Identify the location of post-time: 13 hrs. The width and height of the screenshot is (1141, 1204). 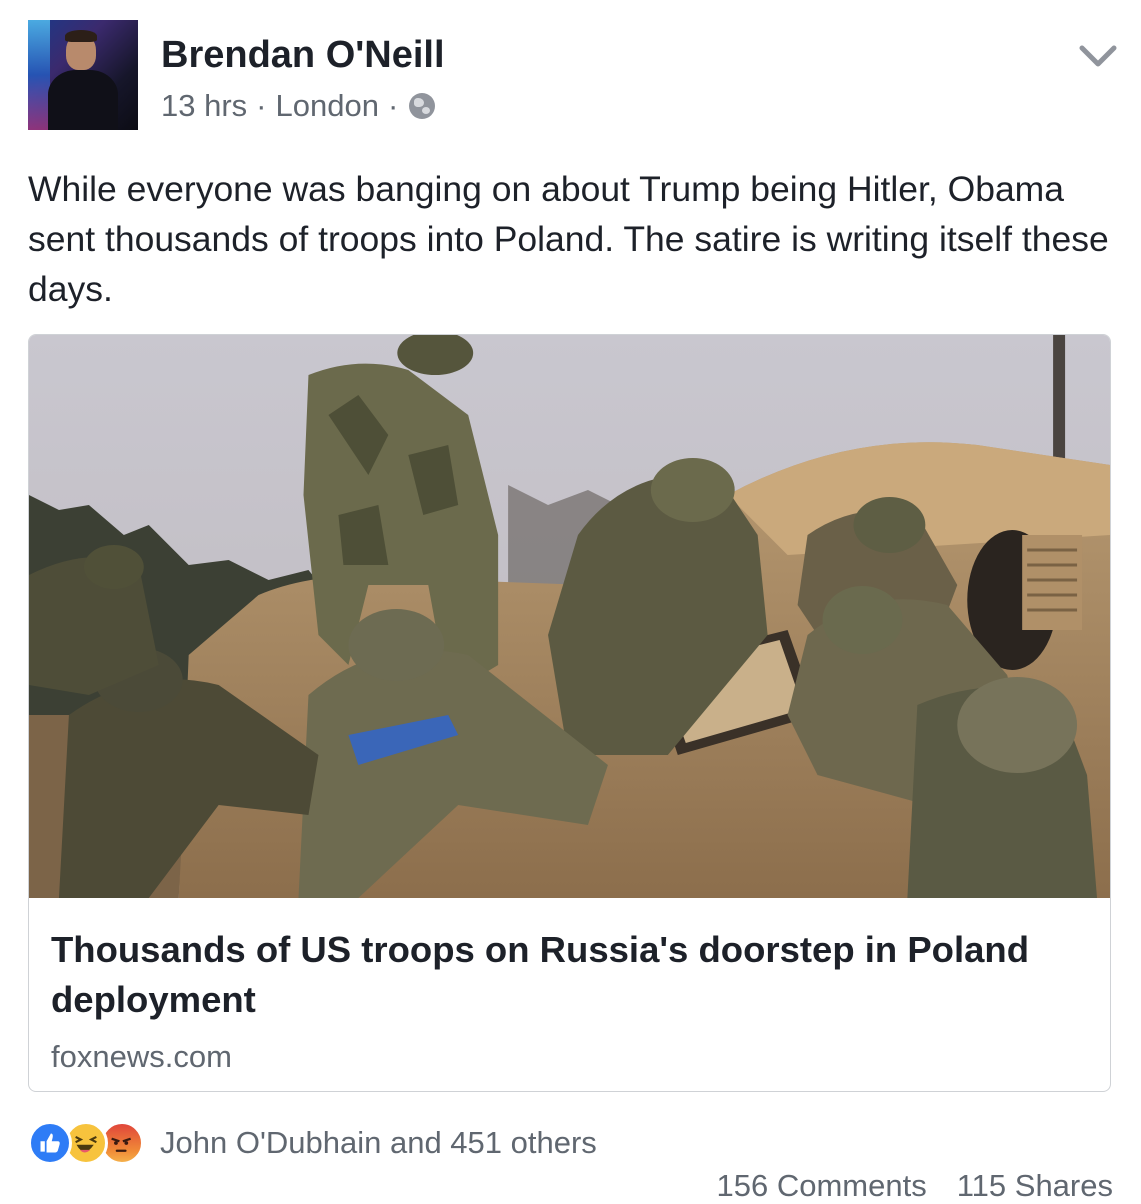
(204, 106).